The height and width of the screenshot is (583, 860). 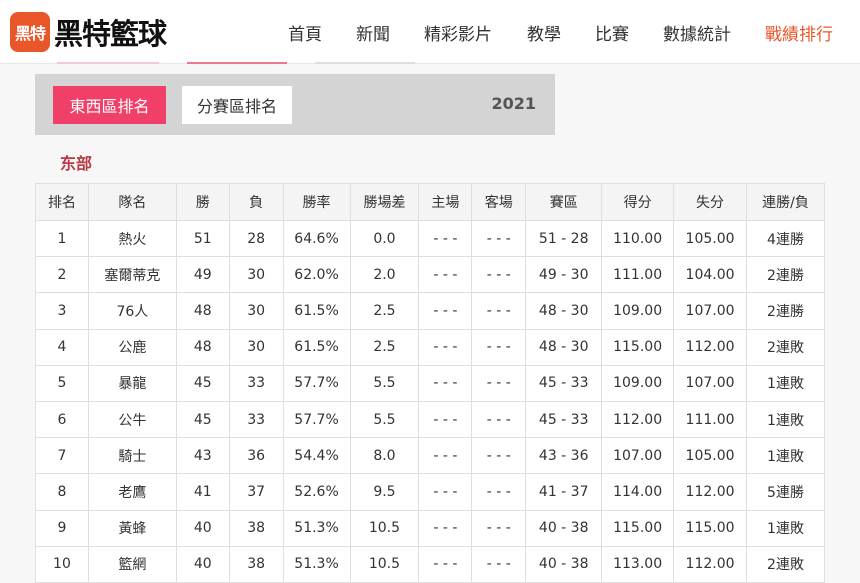 I want to click on cell-team: 黃蜂, so click(x=132, y=528).